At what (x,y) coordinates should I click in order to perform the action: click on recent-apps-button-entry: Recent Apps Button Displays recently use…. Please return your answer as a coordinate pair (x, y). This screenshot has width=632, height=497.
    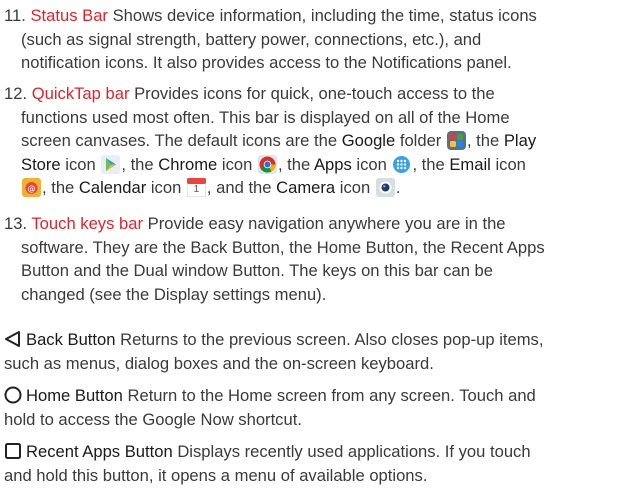
    Looking at the image, I should click on (316, 463).